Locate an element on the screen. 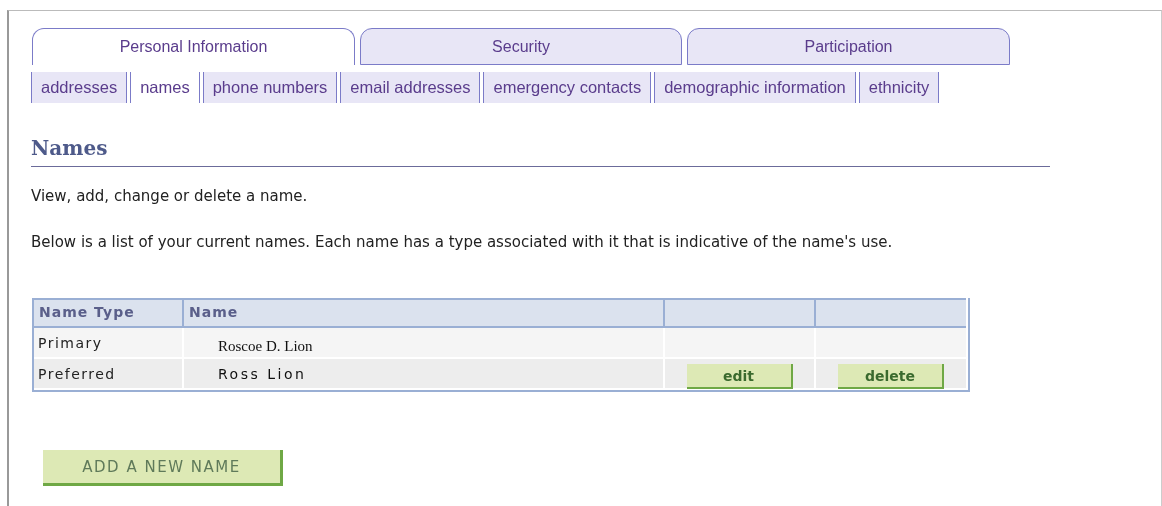 The image size is (1162, 506). table-cell: Ross Lion is located at coordinates (424, 374).